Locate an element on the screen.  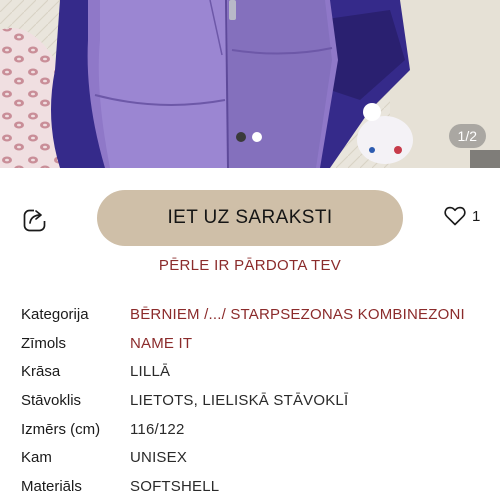
share-button is located at coordinates (35, 219).